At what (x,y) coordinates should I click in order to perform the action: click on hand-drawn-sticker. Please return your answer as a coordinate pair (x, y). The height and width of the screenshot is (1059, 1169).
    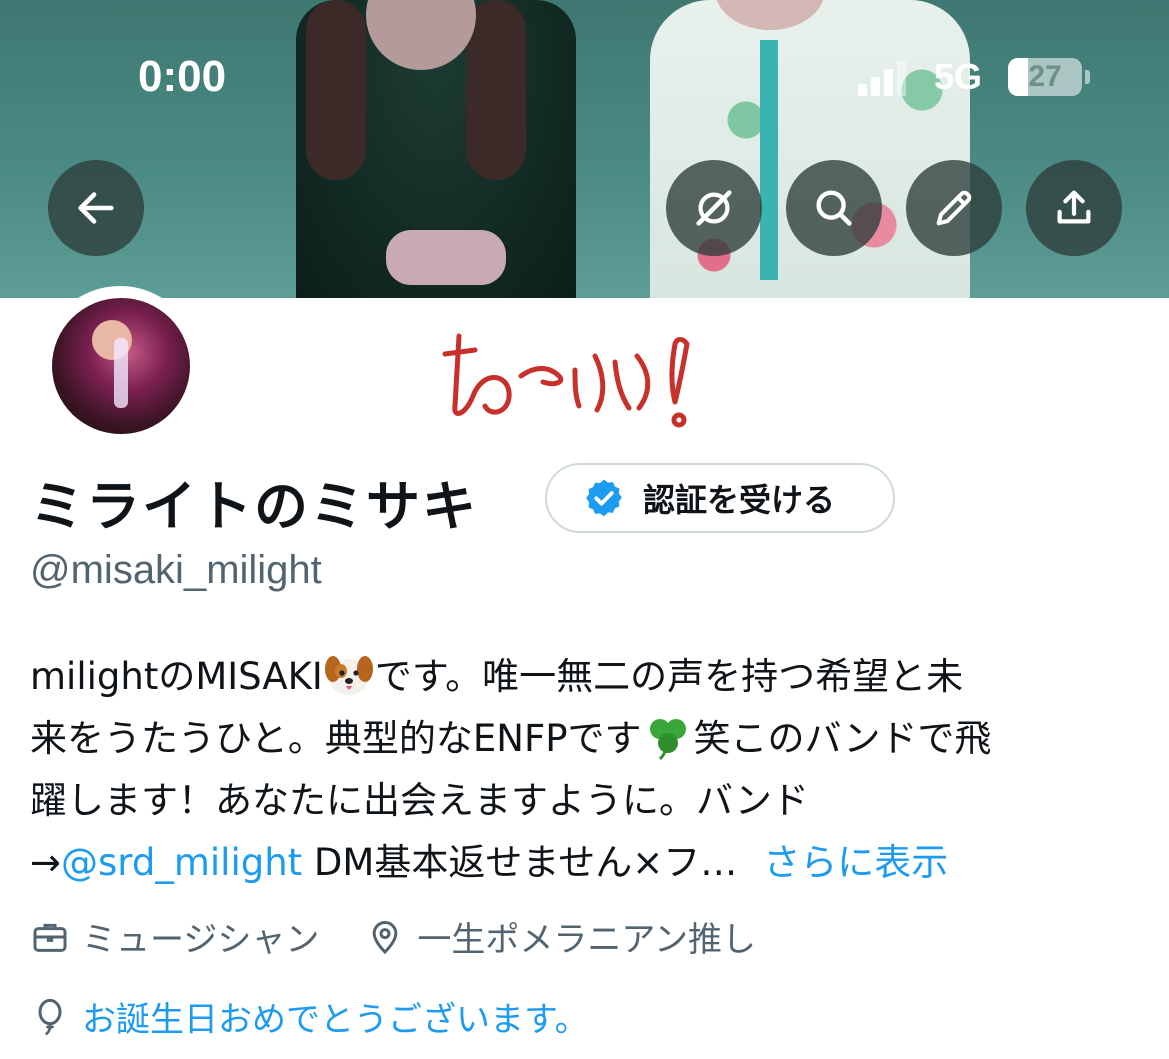
    Looking at the image, I should click on (566, 380).